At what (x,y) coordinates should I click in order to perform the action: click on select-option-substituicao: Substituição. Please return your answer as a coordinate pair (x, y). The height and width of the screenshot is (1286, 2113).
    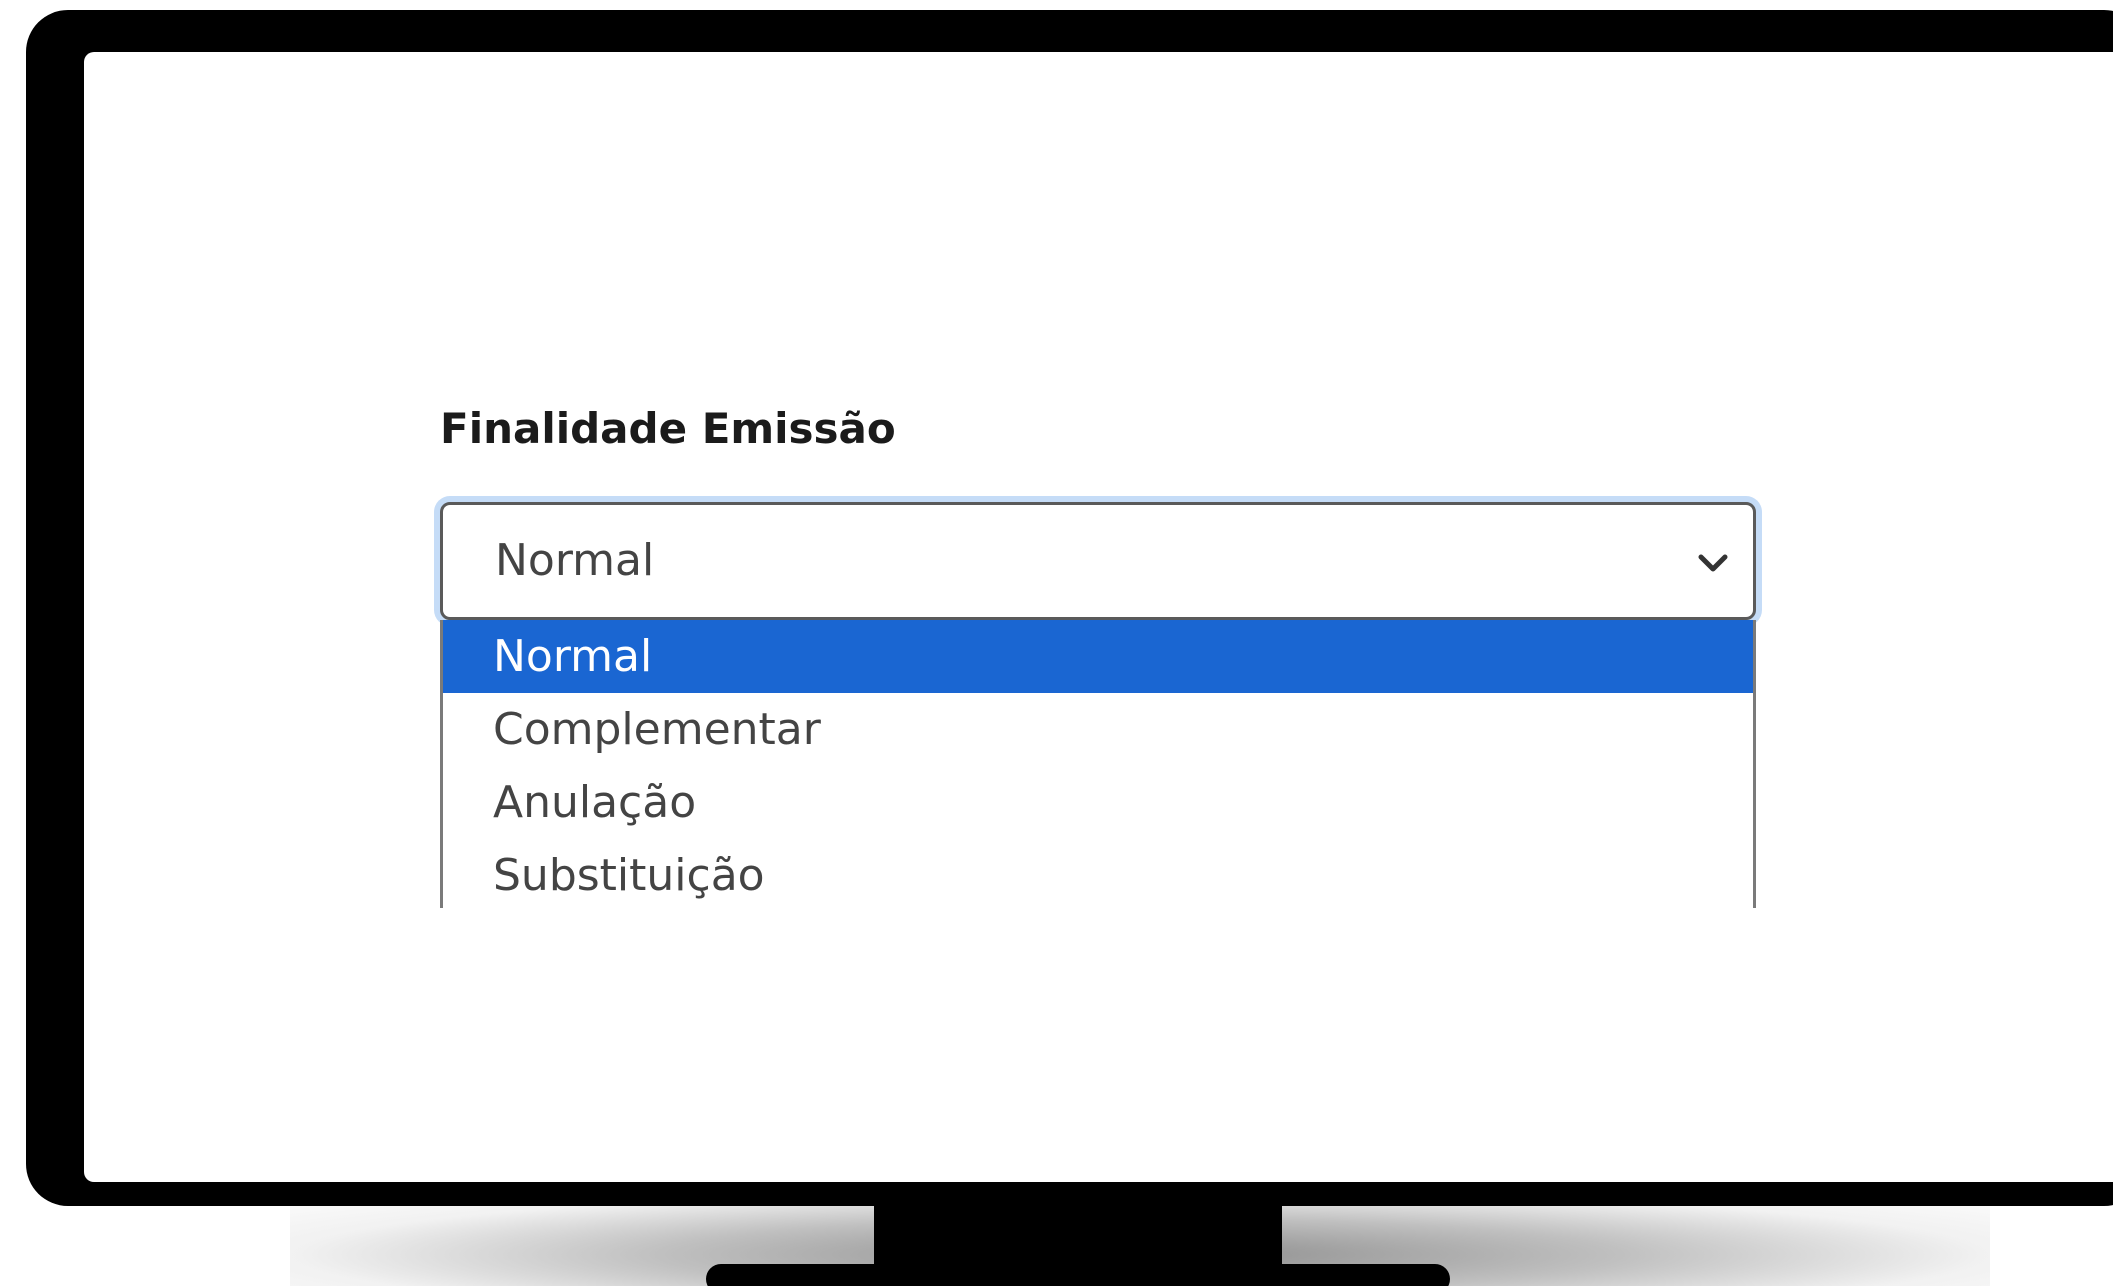
    Looking at the image, I should click on (1098, 873).